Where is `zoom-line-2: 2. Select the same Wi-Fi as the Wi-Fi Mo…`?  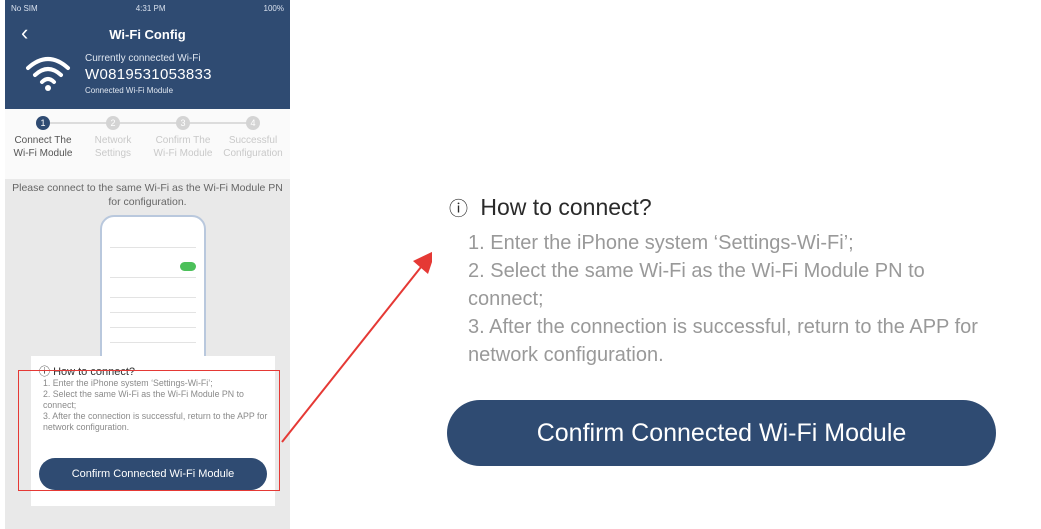 zoom-line-2: 2. Select the same Wi-Fi as the Wi-Fi Mo… is located at coordinates (696, 285).